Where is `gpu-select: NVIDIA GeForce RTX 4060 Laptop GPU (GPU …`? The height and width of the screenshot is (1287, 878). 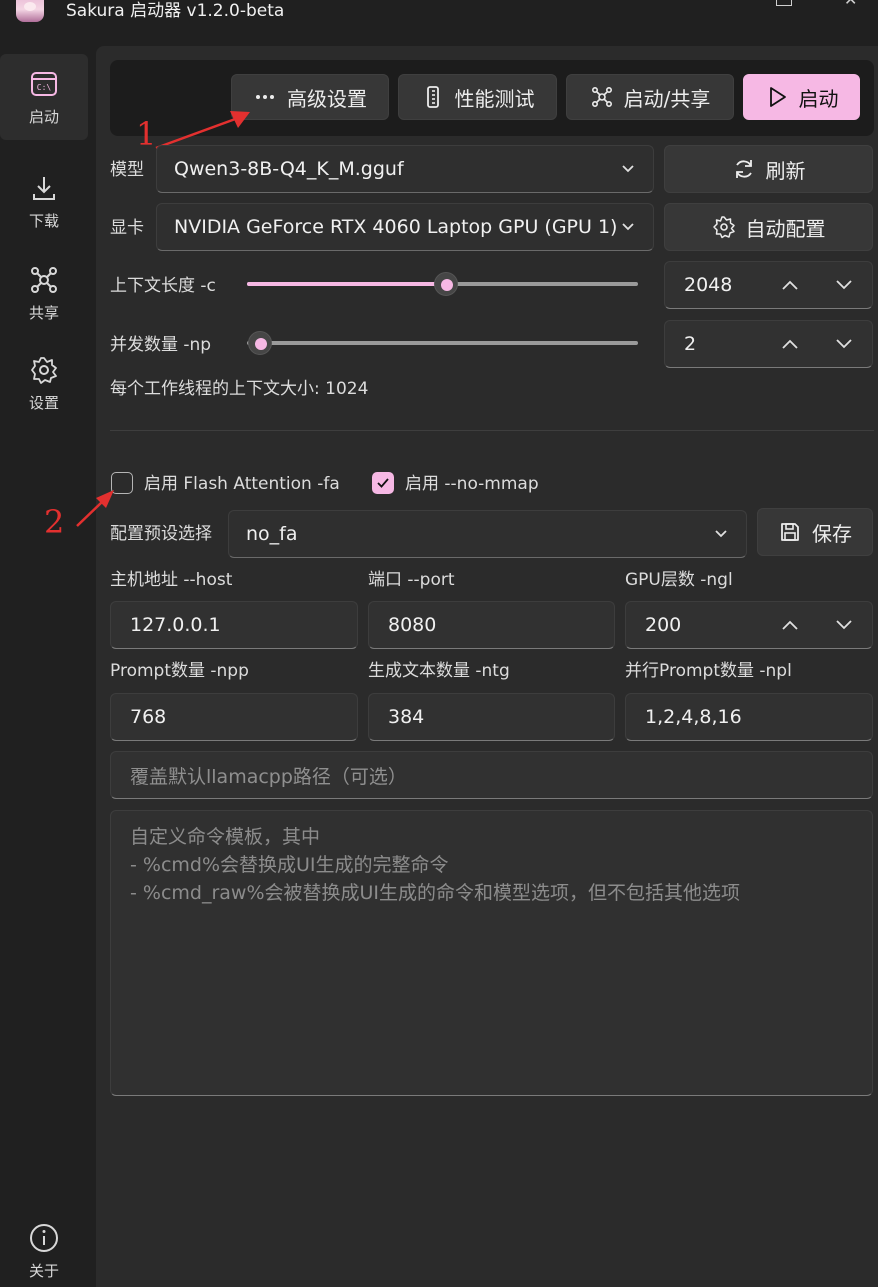
gpu-select: NVIDIA GeForce RTX 4060 Laptop GPU (GPU … is located at coordinates (405, 227).